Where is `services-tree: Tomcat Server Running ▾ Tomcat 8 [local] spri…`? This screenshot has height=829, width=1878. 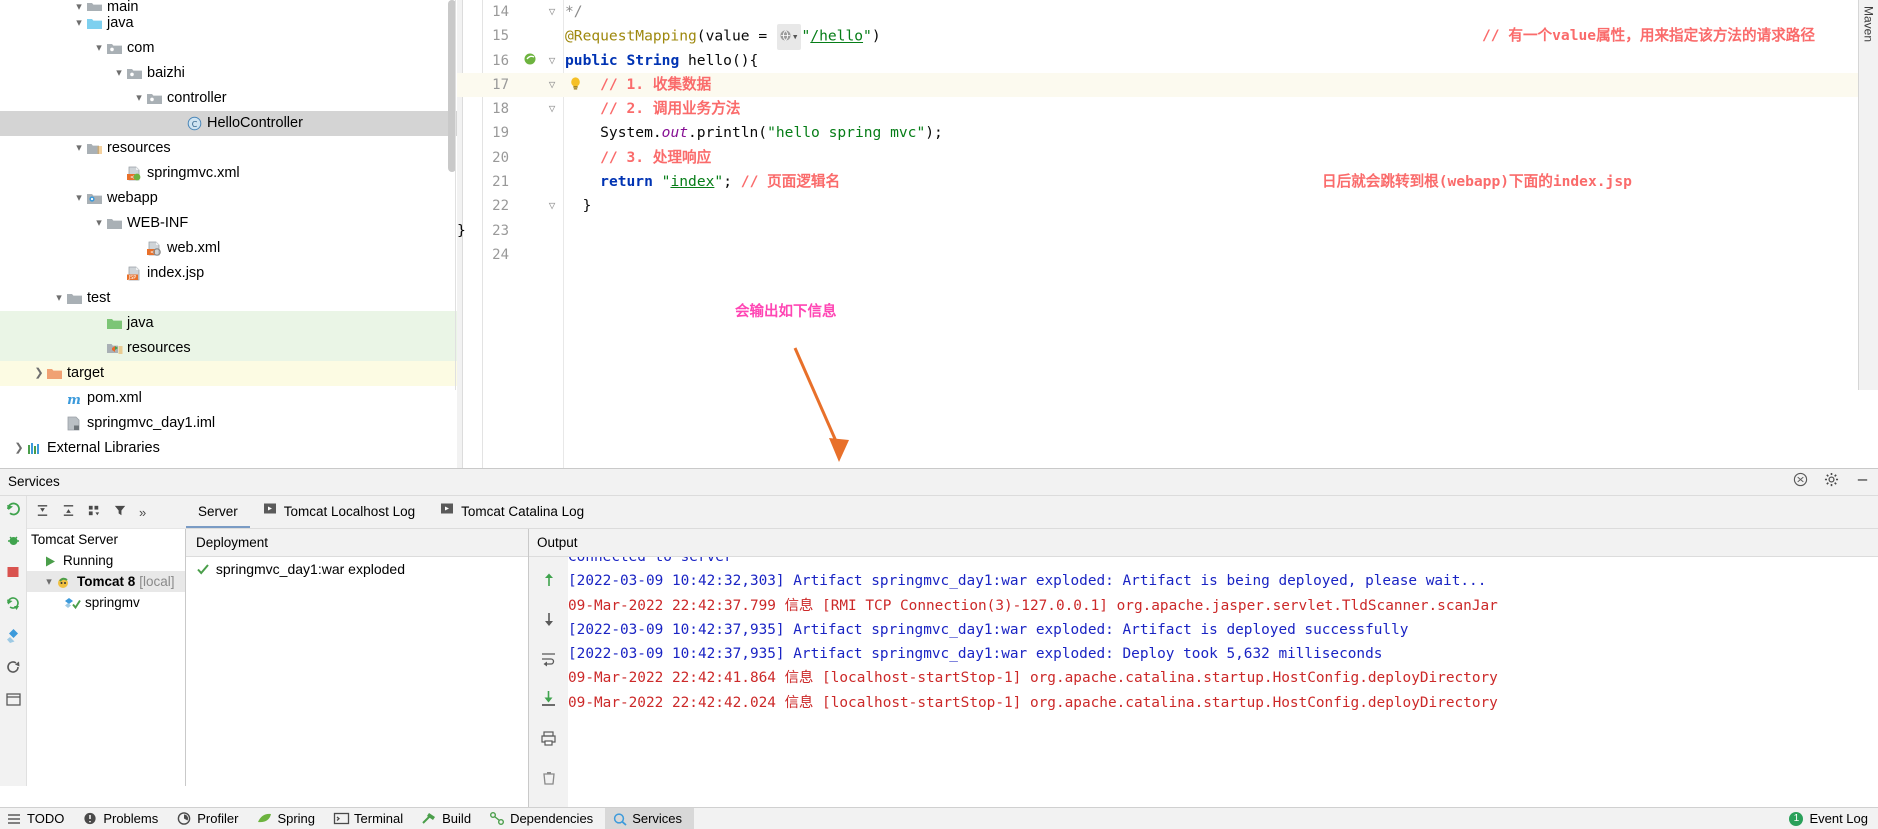 services-tree: Tomcat Server Running ▾ Tomcat 8 [local] spri… is located at coordinates (106, 657).